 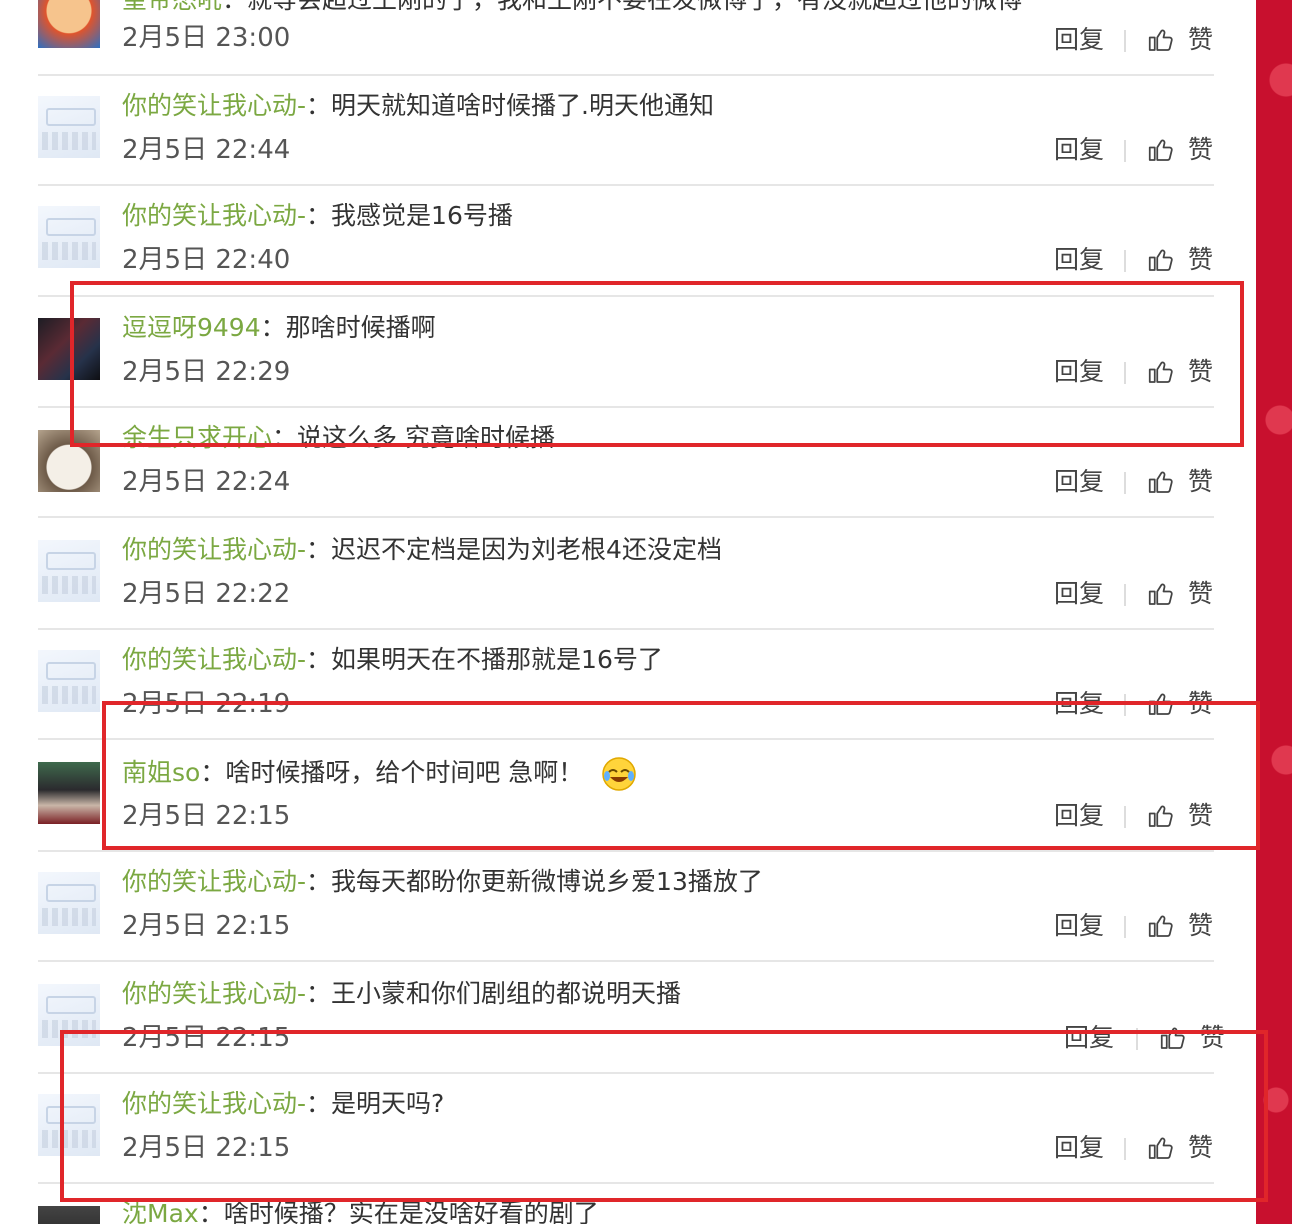 I want to click on laughing-crying-emoji-icon, so click(x=619, y=774).